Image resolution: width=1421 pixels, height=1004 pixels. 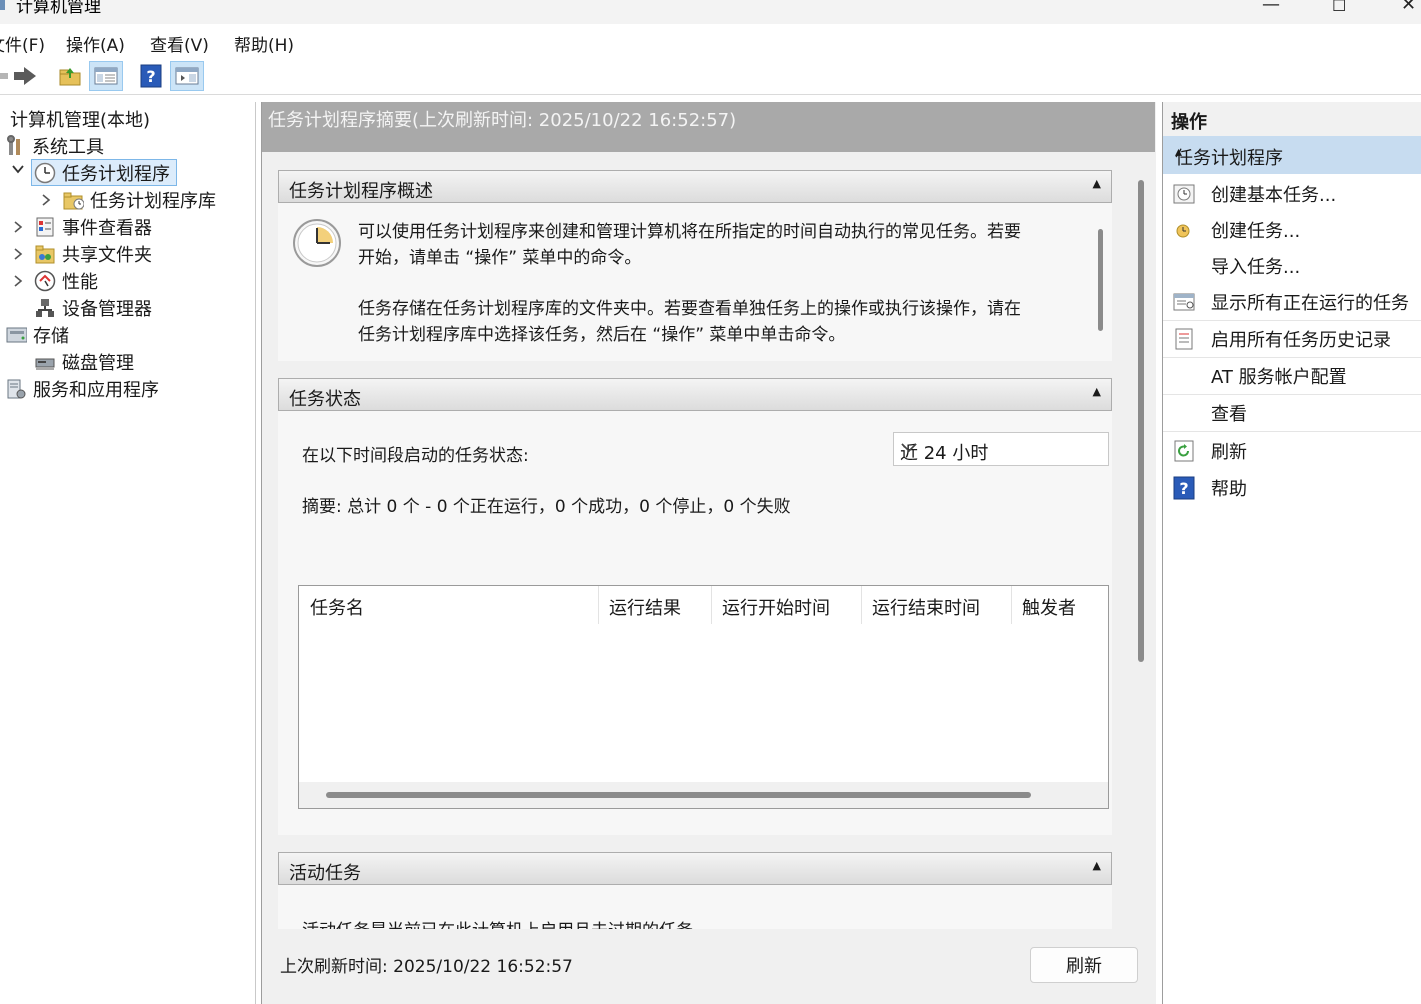 What do you see at coordinates (179, 43) in the screenshot?
I see `menu-view: 查看(V)` at bounding box center [179, 43].